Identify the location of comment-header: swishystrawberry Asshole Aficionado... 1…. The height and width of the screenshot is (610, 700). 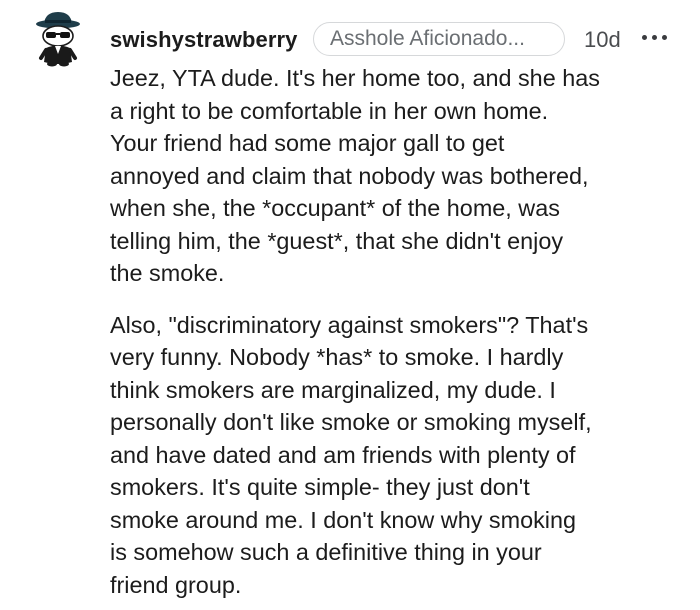
(393, 40).